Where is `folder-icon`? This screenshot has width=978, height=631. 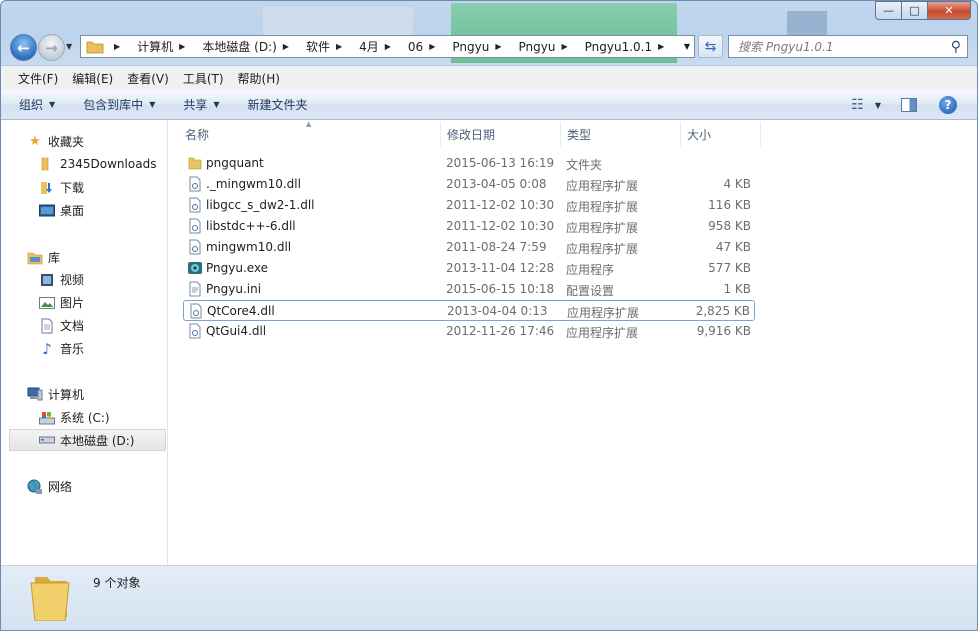 folder-icon is located at coordinates (47, 164).